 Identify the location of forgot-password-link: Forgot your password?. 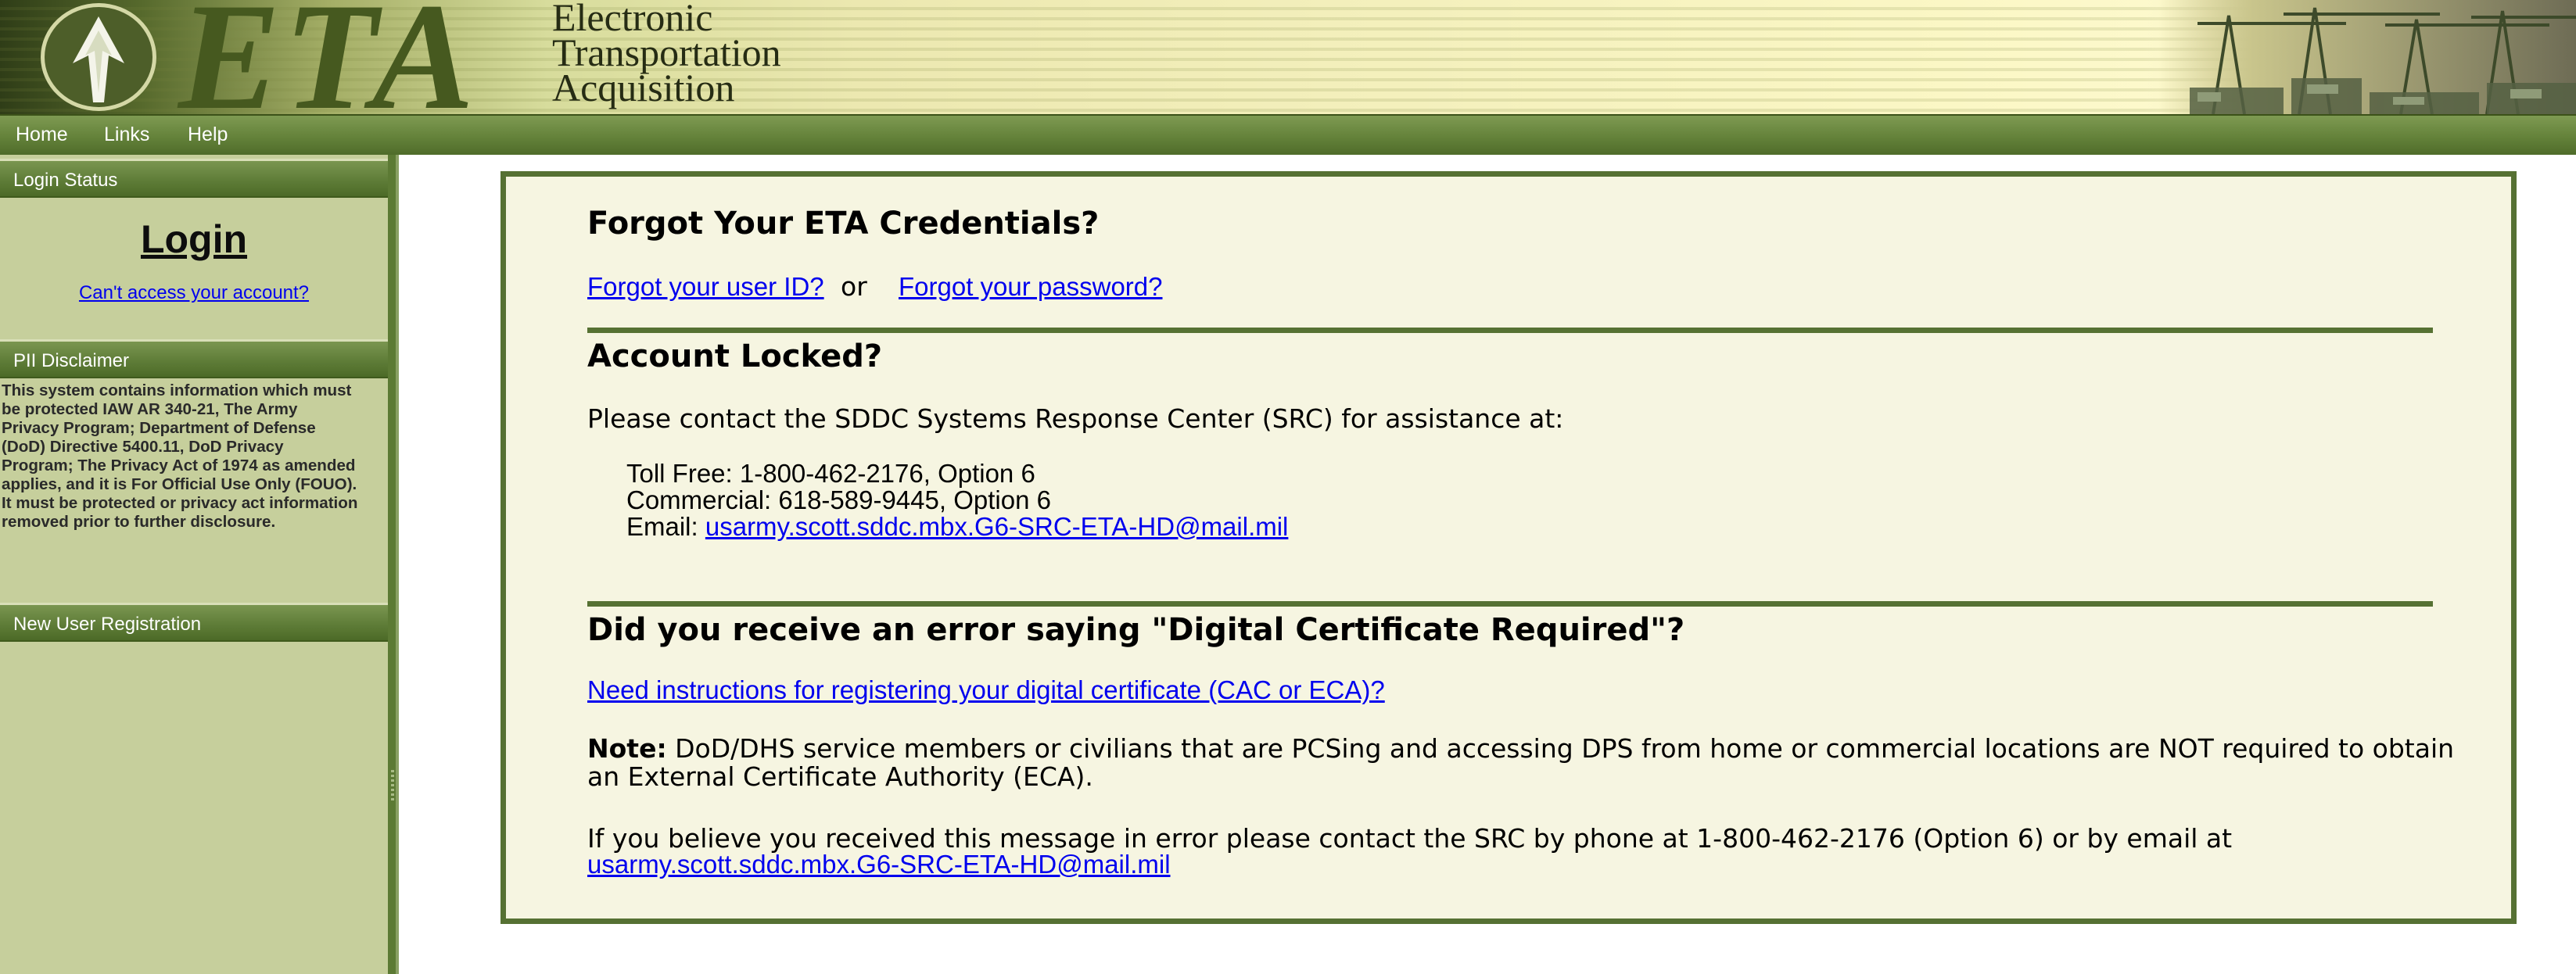
(1031, 287).